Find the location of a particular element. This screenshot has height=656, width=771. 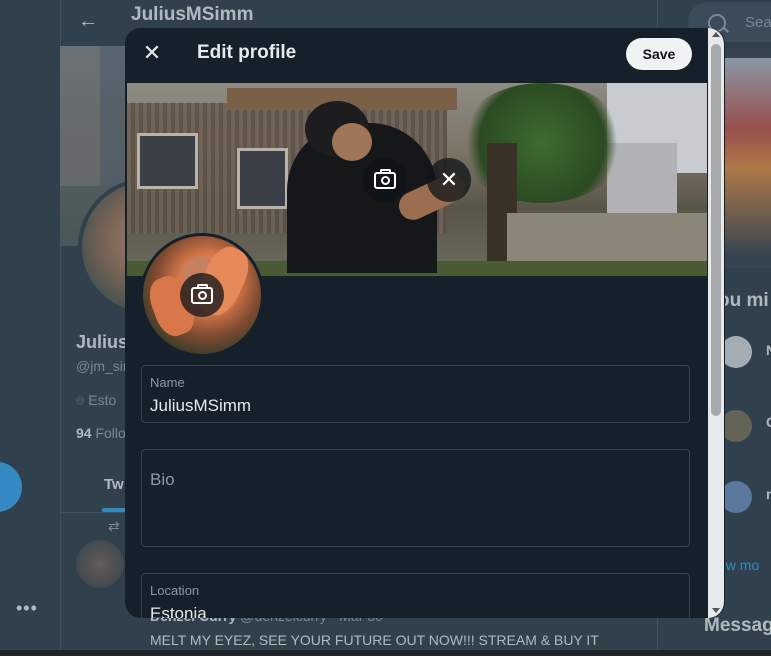

add-banner-photo-button is located at coordinates (385, 180).